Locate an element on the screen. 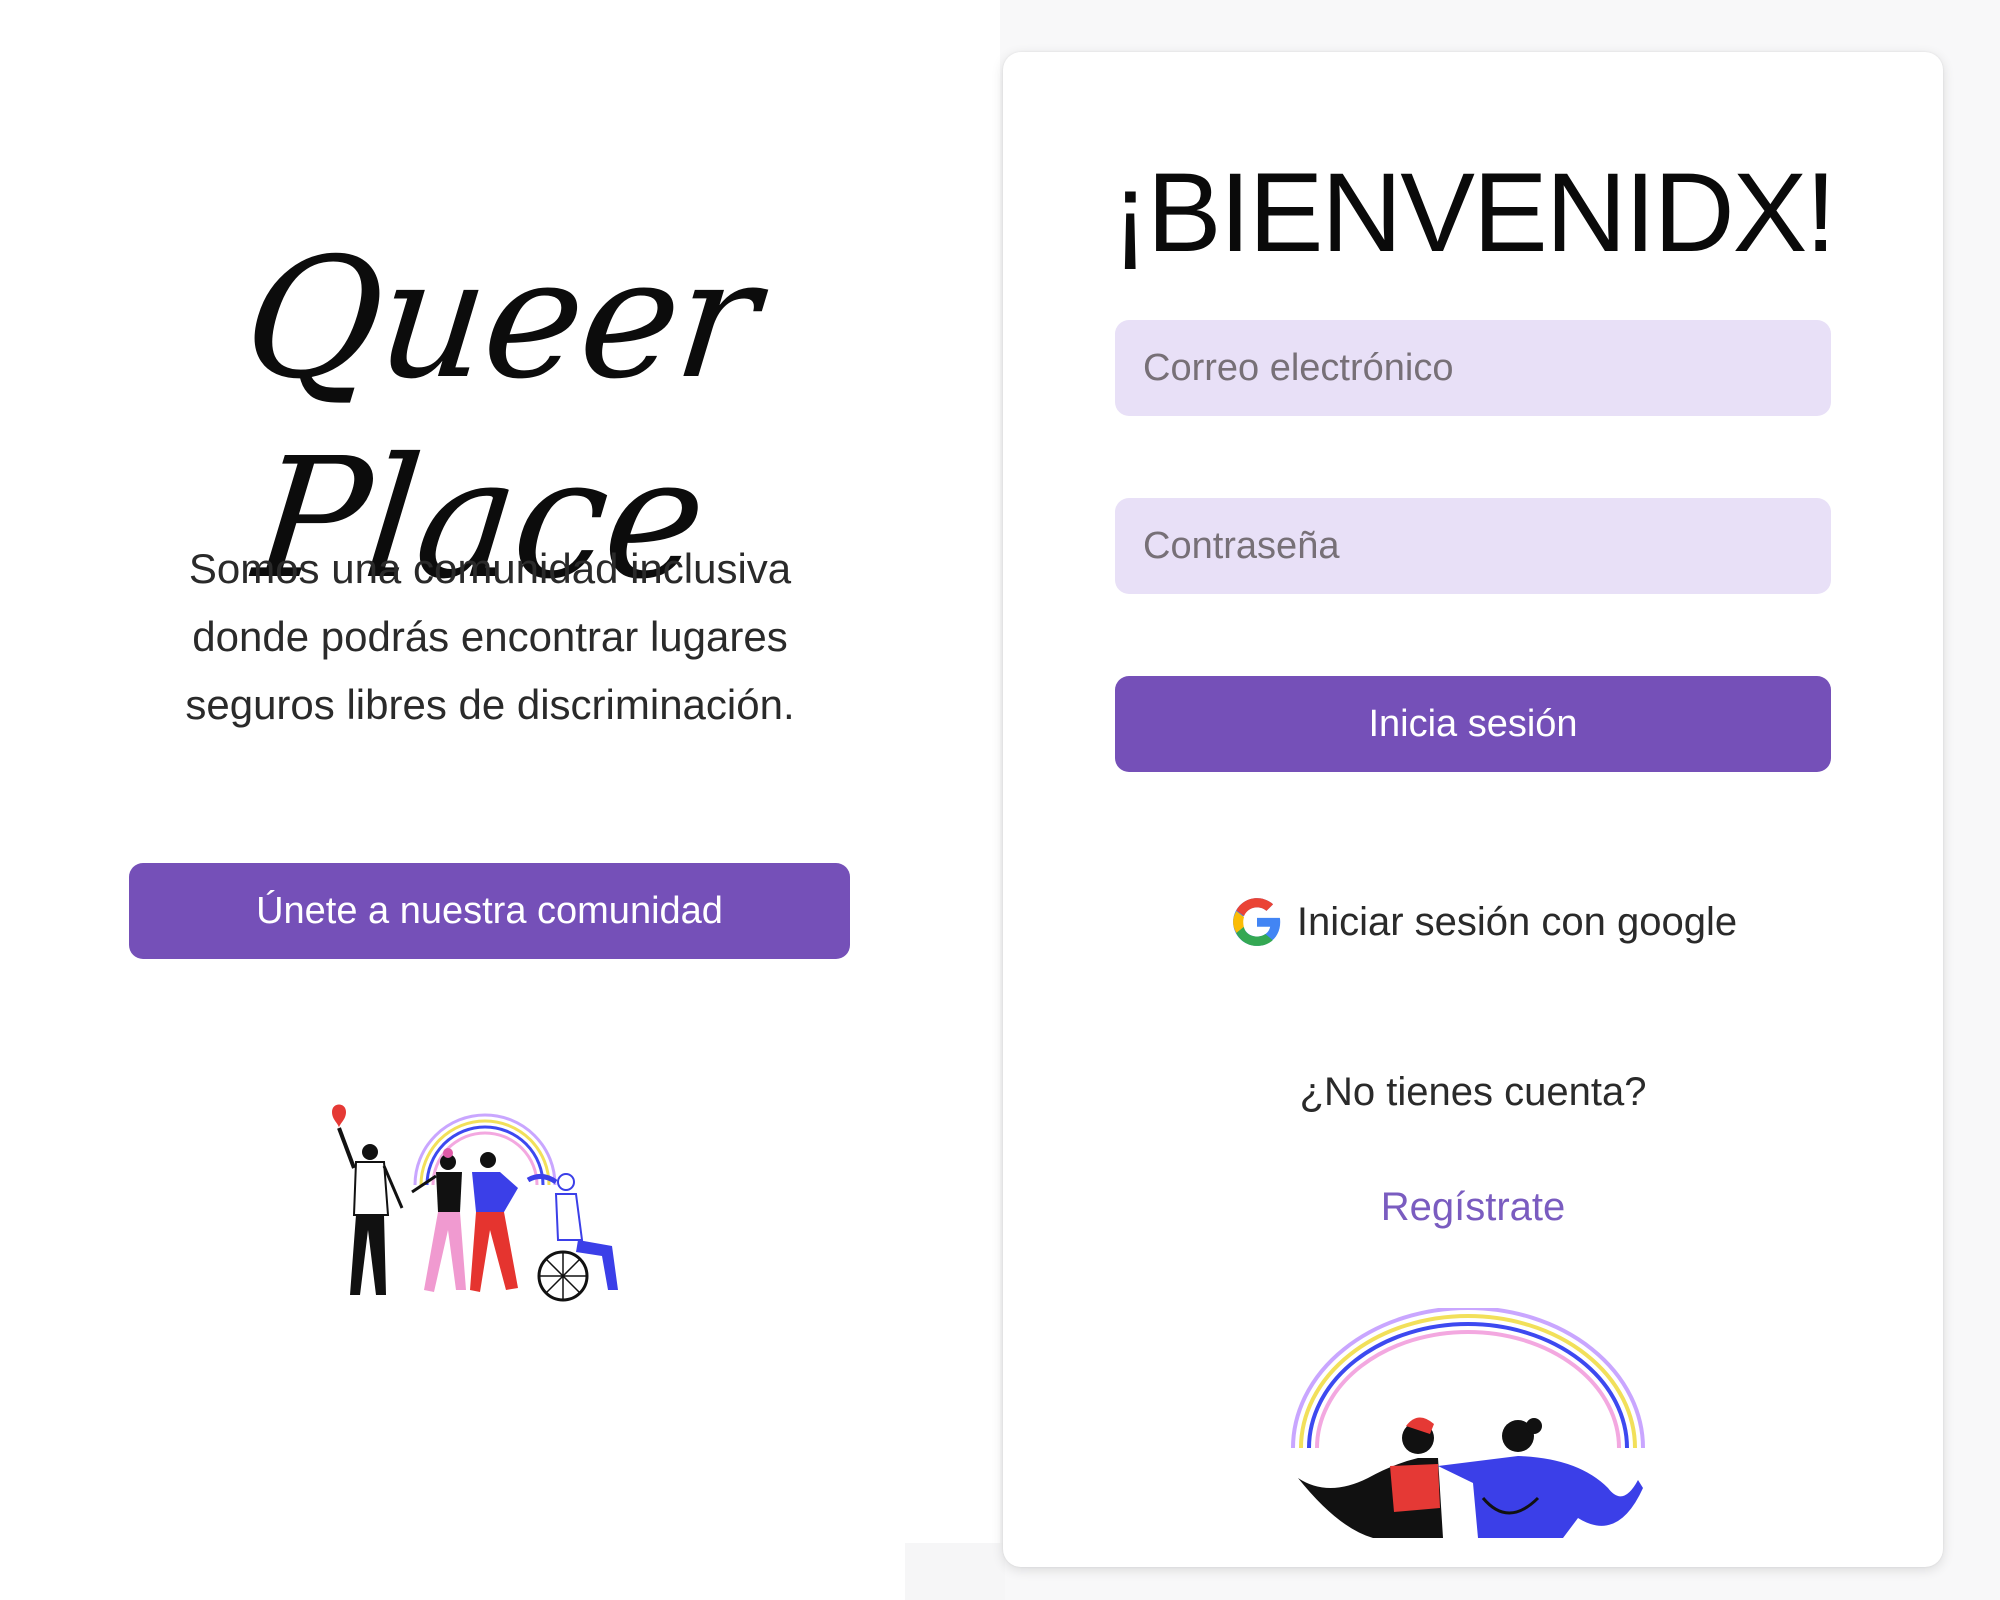 The width and height of the screenshot is (2000, 1600). join-community-button: Únete a nuestra comunidad is located at coordinates (489, 911).